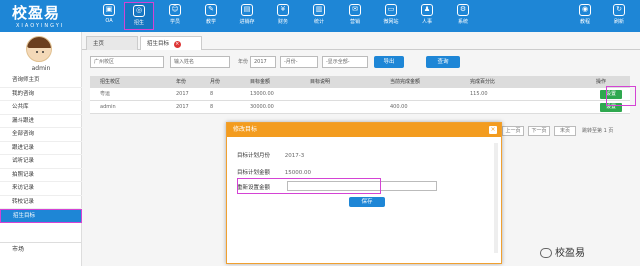 The image size is (640, 266). I want to click on sidebar-item: 漏斗跟进, so click(41, 121).